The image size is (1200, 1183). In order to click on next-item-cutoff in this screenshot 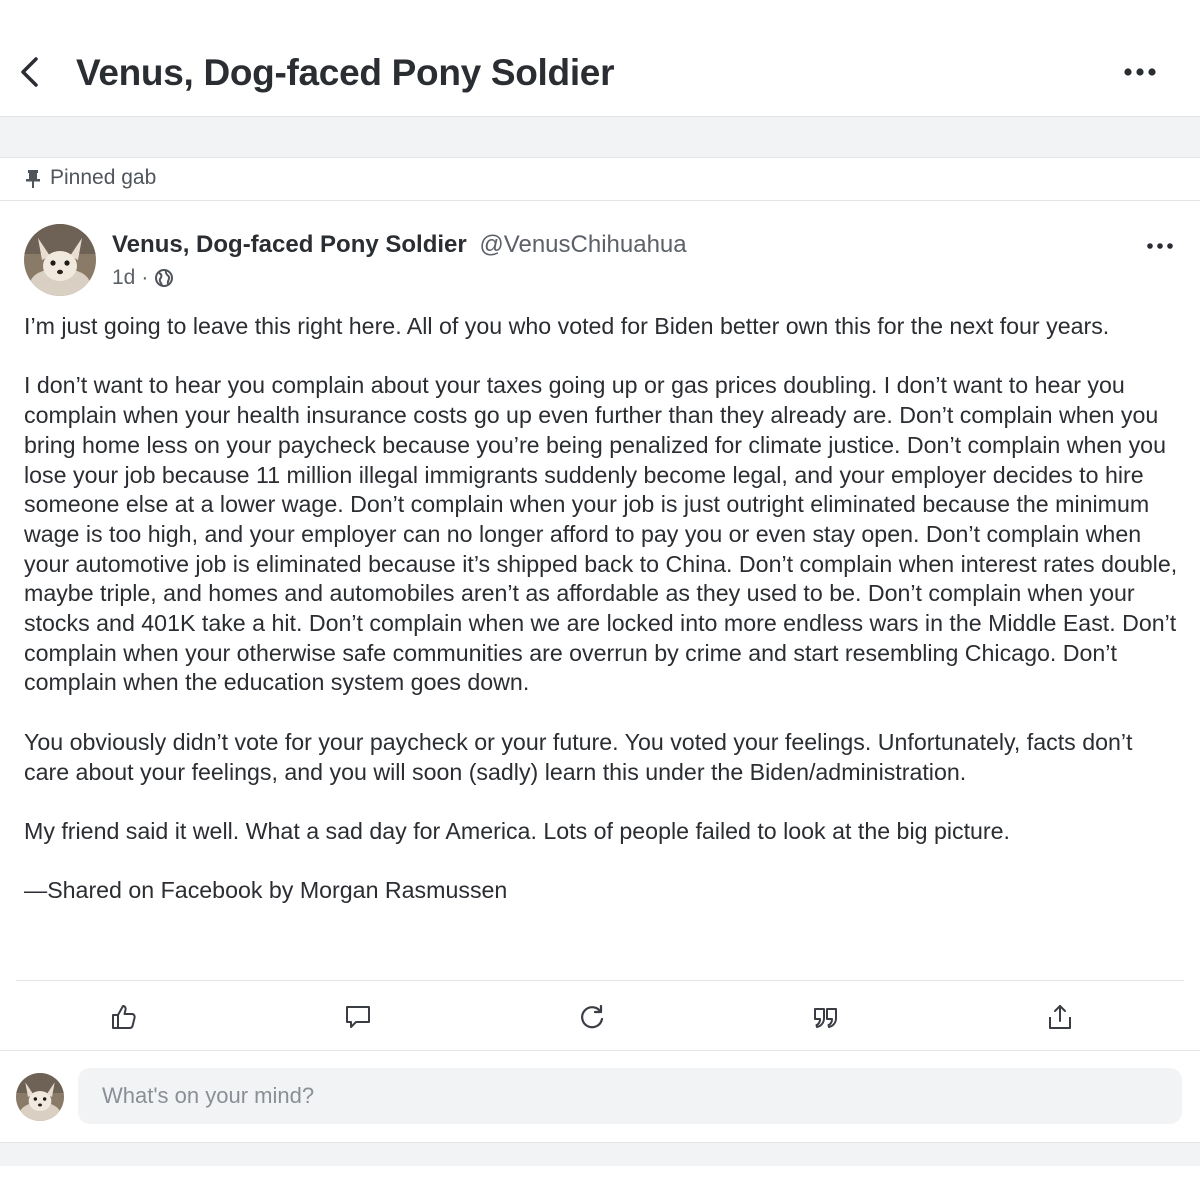, I will do `click(600, 1174)`.